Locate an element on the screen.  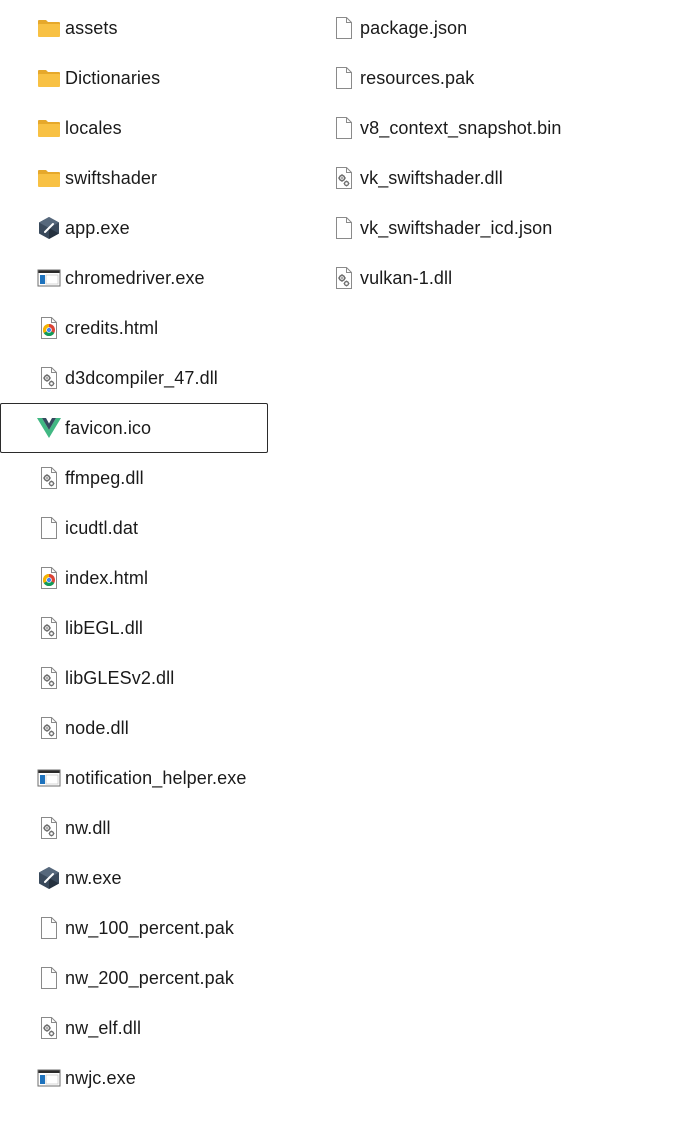
file-item: index.html is located at coordinates (134, 578).